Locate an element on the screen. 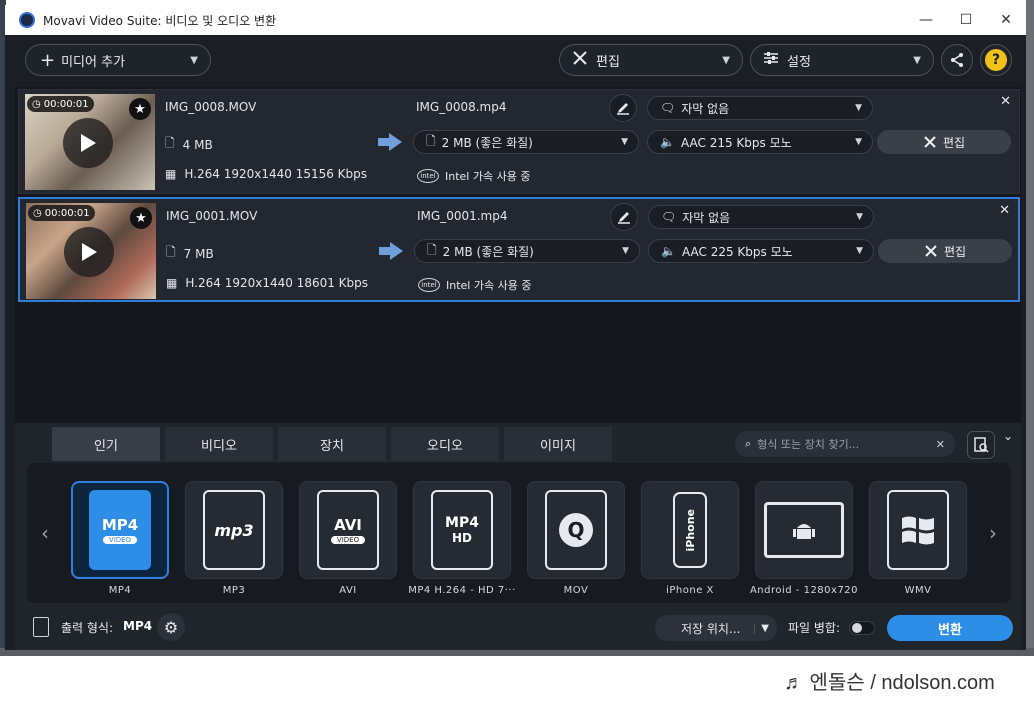 The height and width of the screenshot is (705, 1034). edit-dropdown: 편집 ▼ is located at coordinates (651, 60).